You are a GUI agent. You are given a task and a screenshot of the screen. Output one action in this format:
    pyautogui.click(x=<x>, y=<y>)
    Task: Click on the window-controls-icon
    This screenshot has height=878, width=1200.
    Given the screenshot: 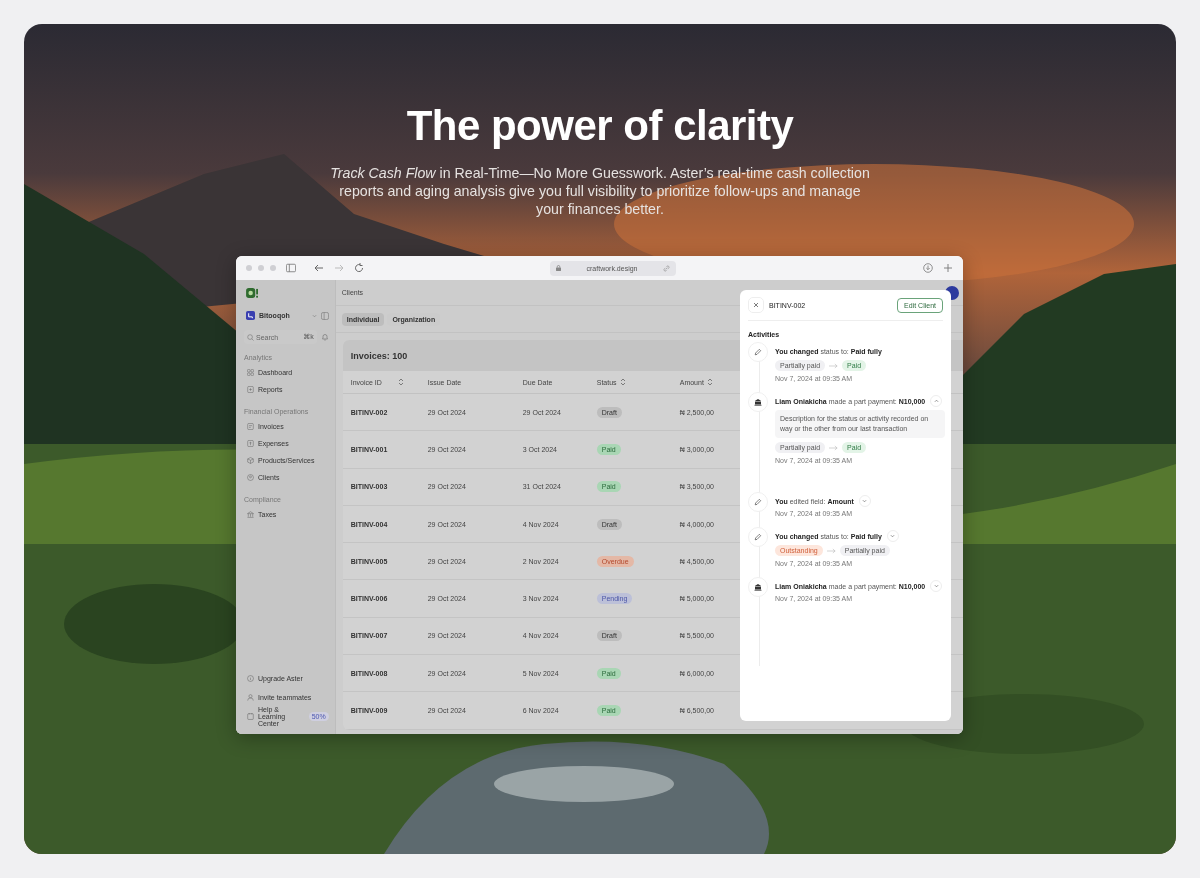 What is the action you would take?
    pyautogui.click(x=261, y=268)
    